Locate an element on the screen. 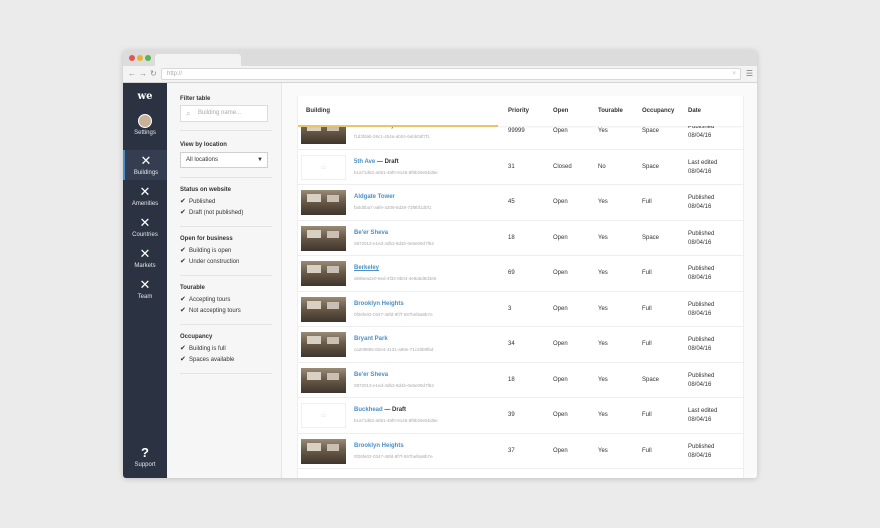 The width and height of the screenshot is (880, 528). app-logo: we is located at coordinates (145, 96).